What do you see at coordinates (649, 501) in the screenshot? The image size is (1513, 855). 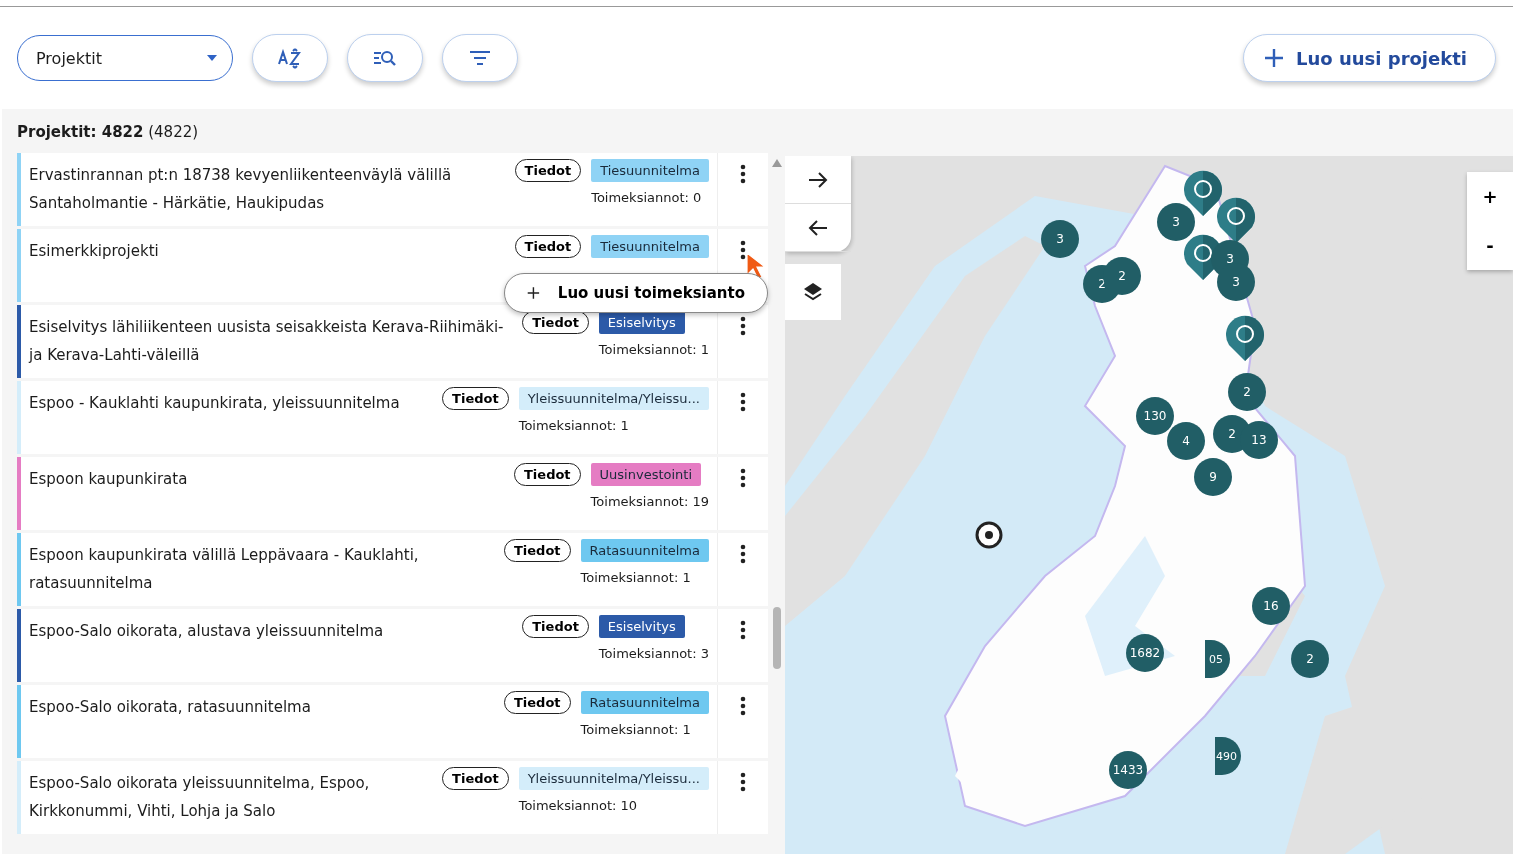 I see `assignment-count: Toimeksiannot: 19` at bounding box center [649, 501].